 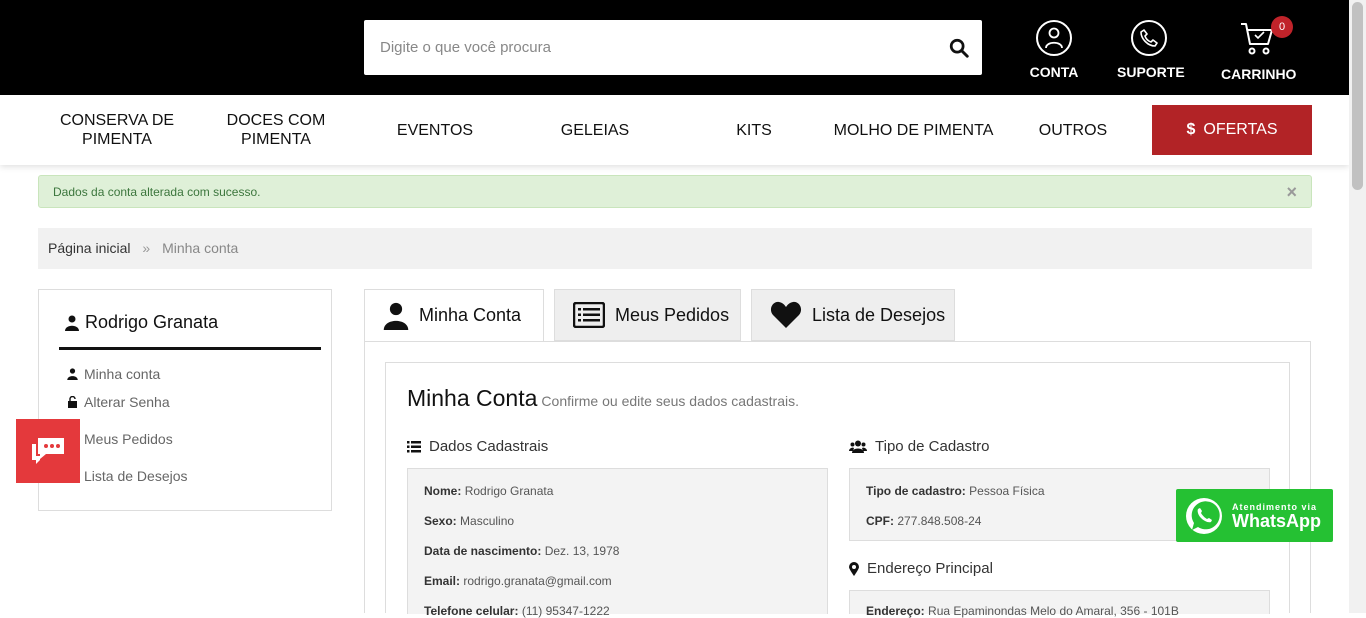 What do you see at coordinates (670, 401) in the screenshot?
I see `page-subtitle: Confirme ou edite seus dados cadastrais.` at bounding box center [670, 401].